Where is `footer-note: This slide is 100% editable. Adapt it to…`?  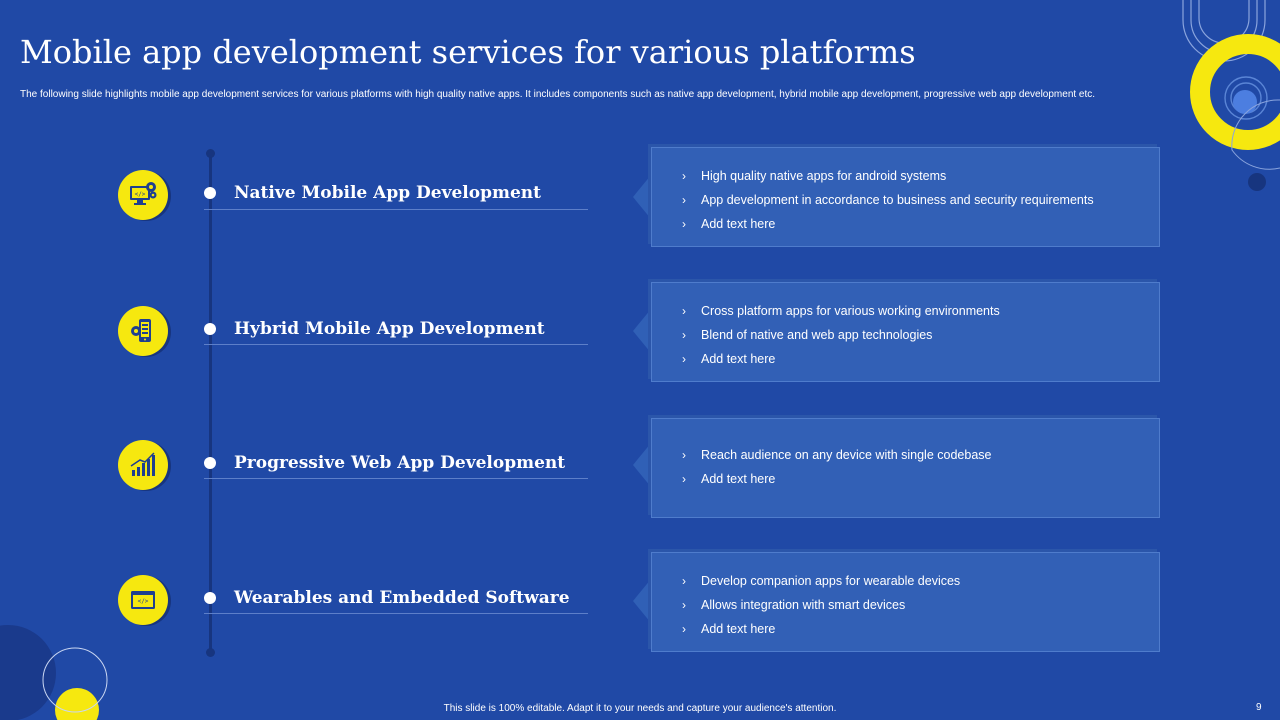
footer-note: This slide is 100% editable. Adapt it to… is located at coordinates (640, 708).